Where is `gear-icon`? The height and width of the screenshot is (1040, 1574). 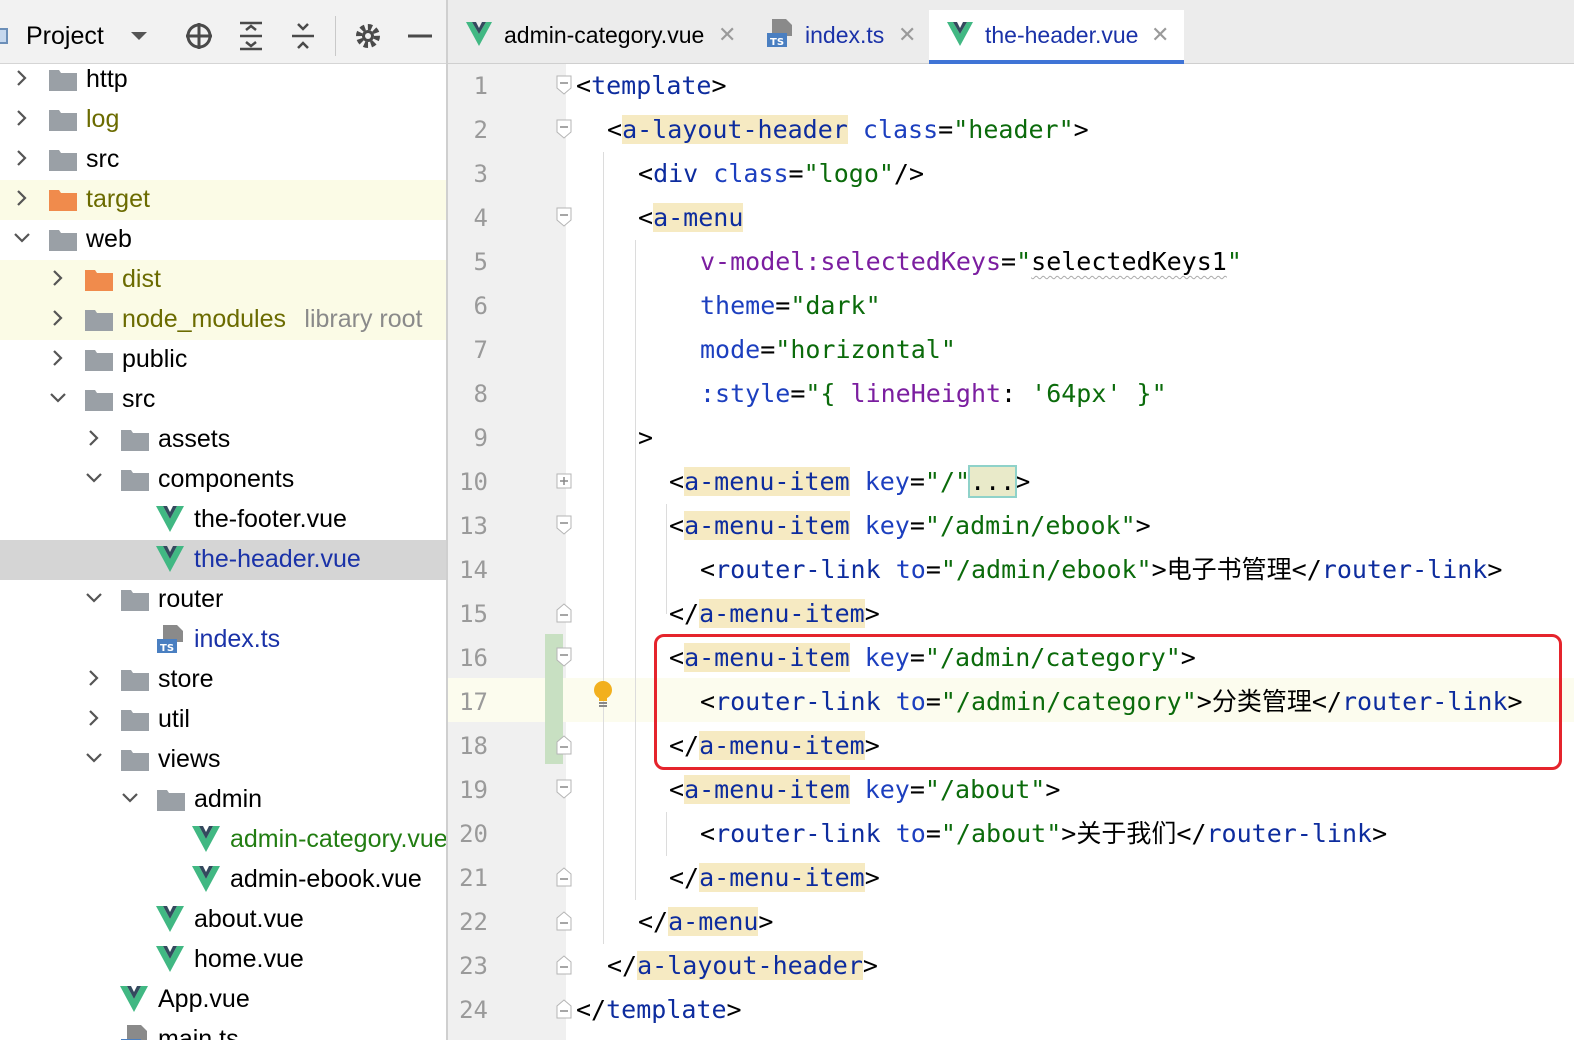 gear-icon is located at coordinates (368, 36).